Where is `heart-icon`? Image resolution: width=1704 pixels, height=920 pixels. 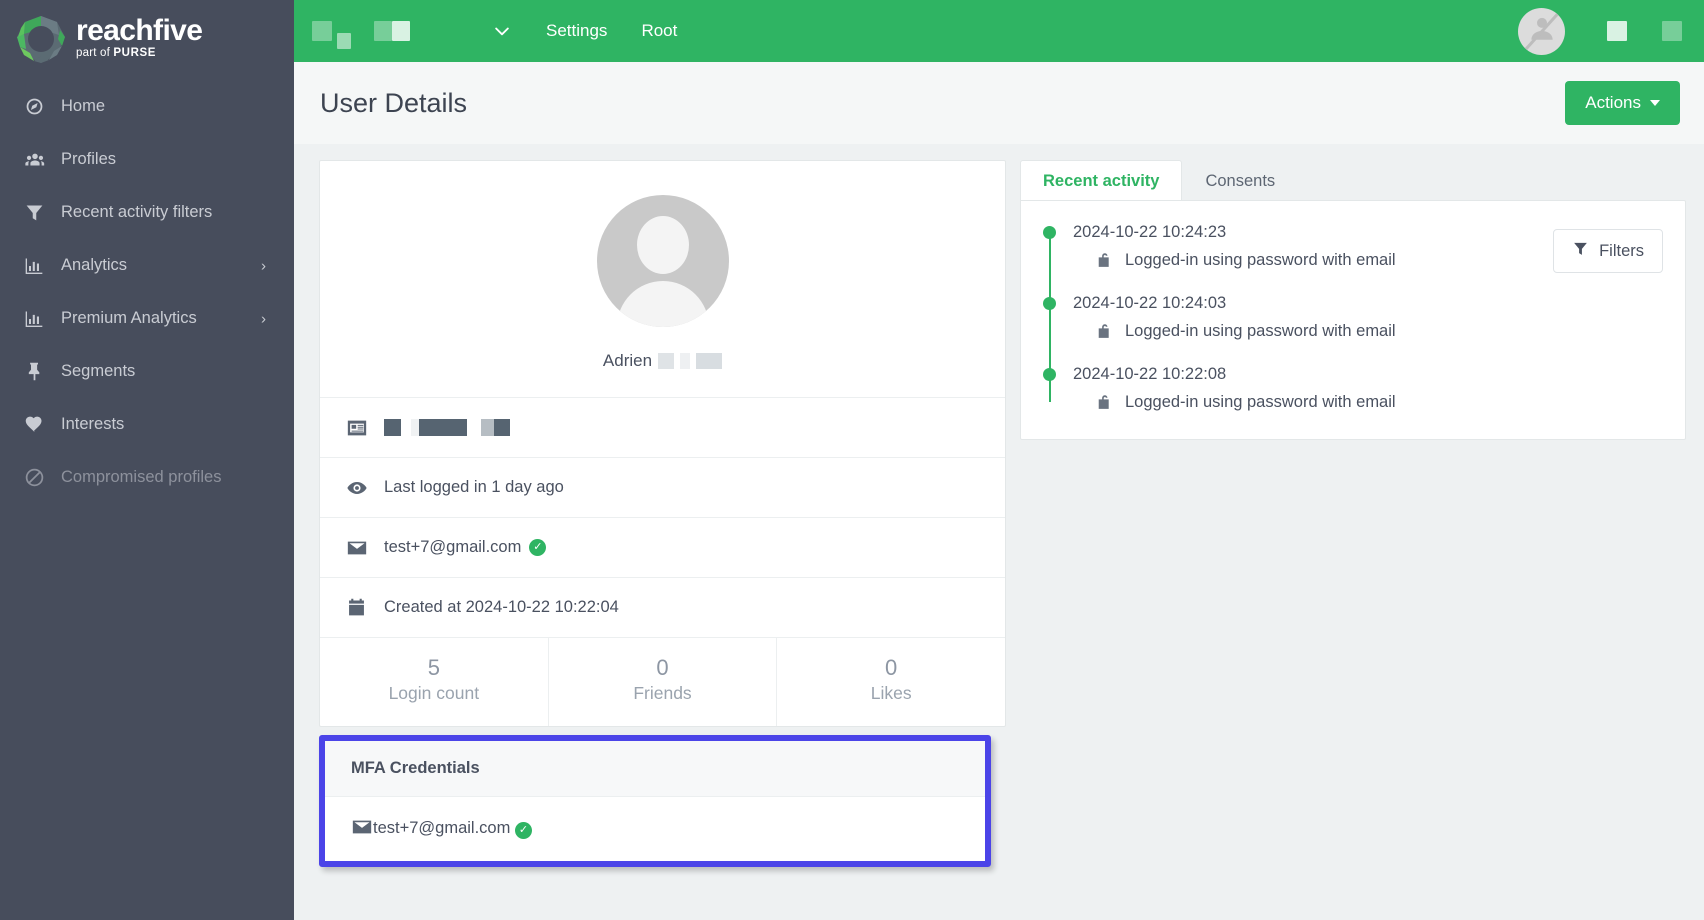 heart-icon is located at coordinates (39, 424).